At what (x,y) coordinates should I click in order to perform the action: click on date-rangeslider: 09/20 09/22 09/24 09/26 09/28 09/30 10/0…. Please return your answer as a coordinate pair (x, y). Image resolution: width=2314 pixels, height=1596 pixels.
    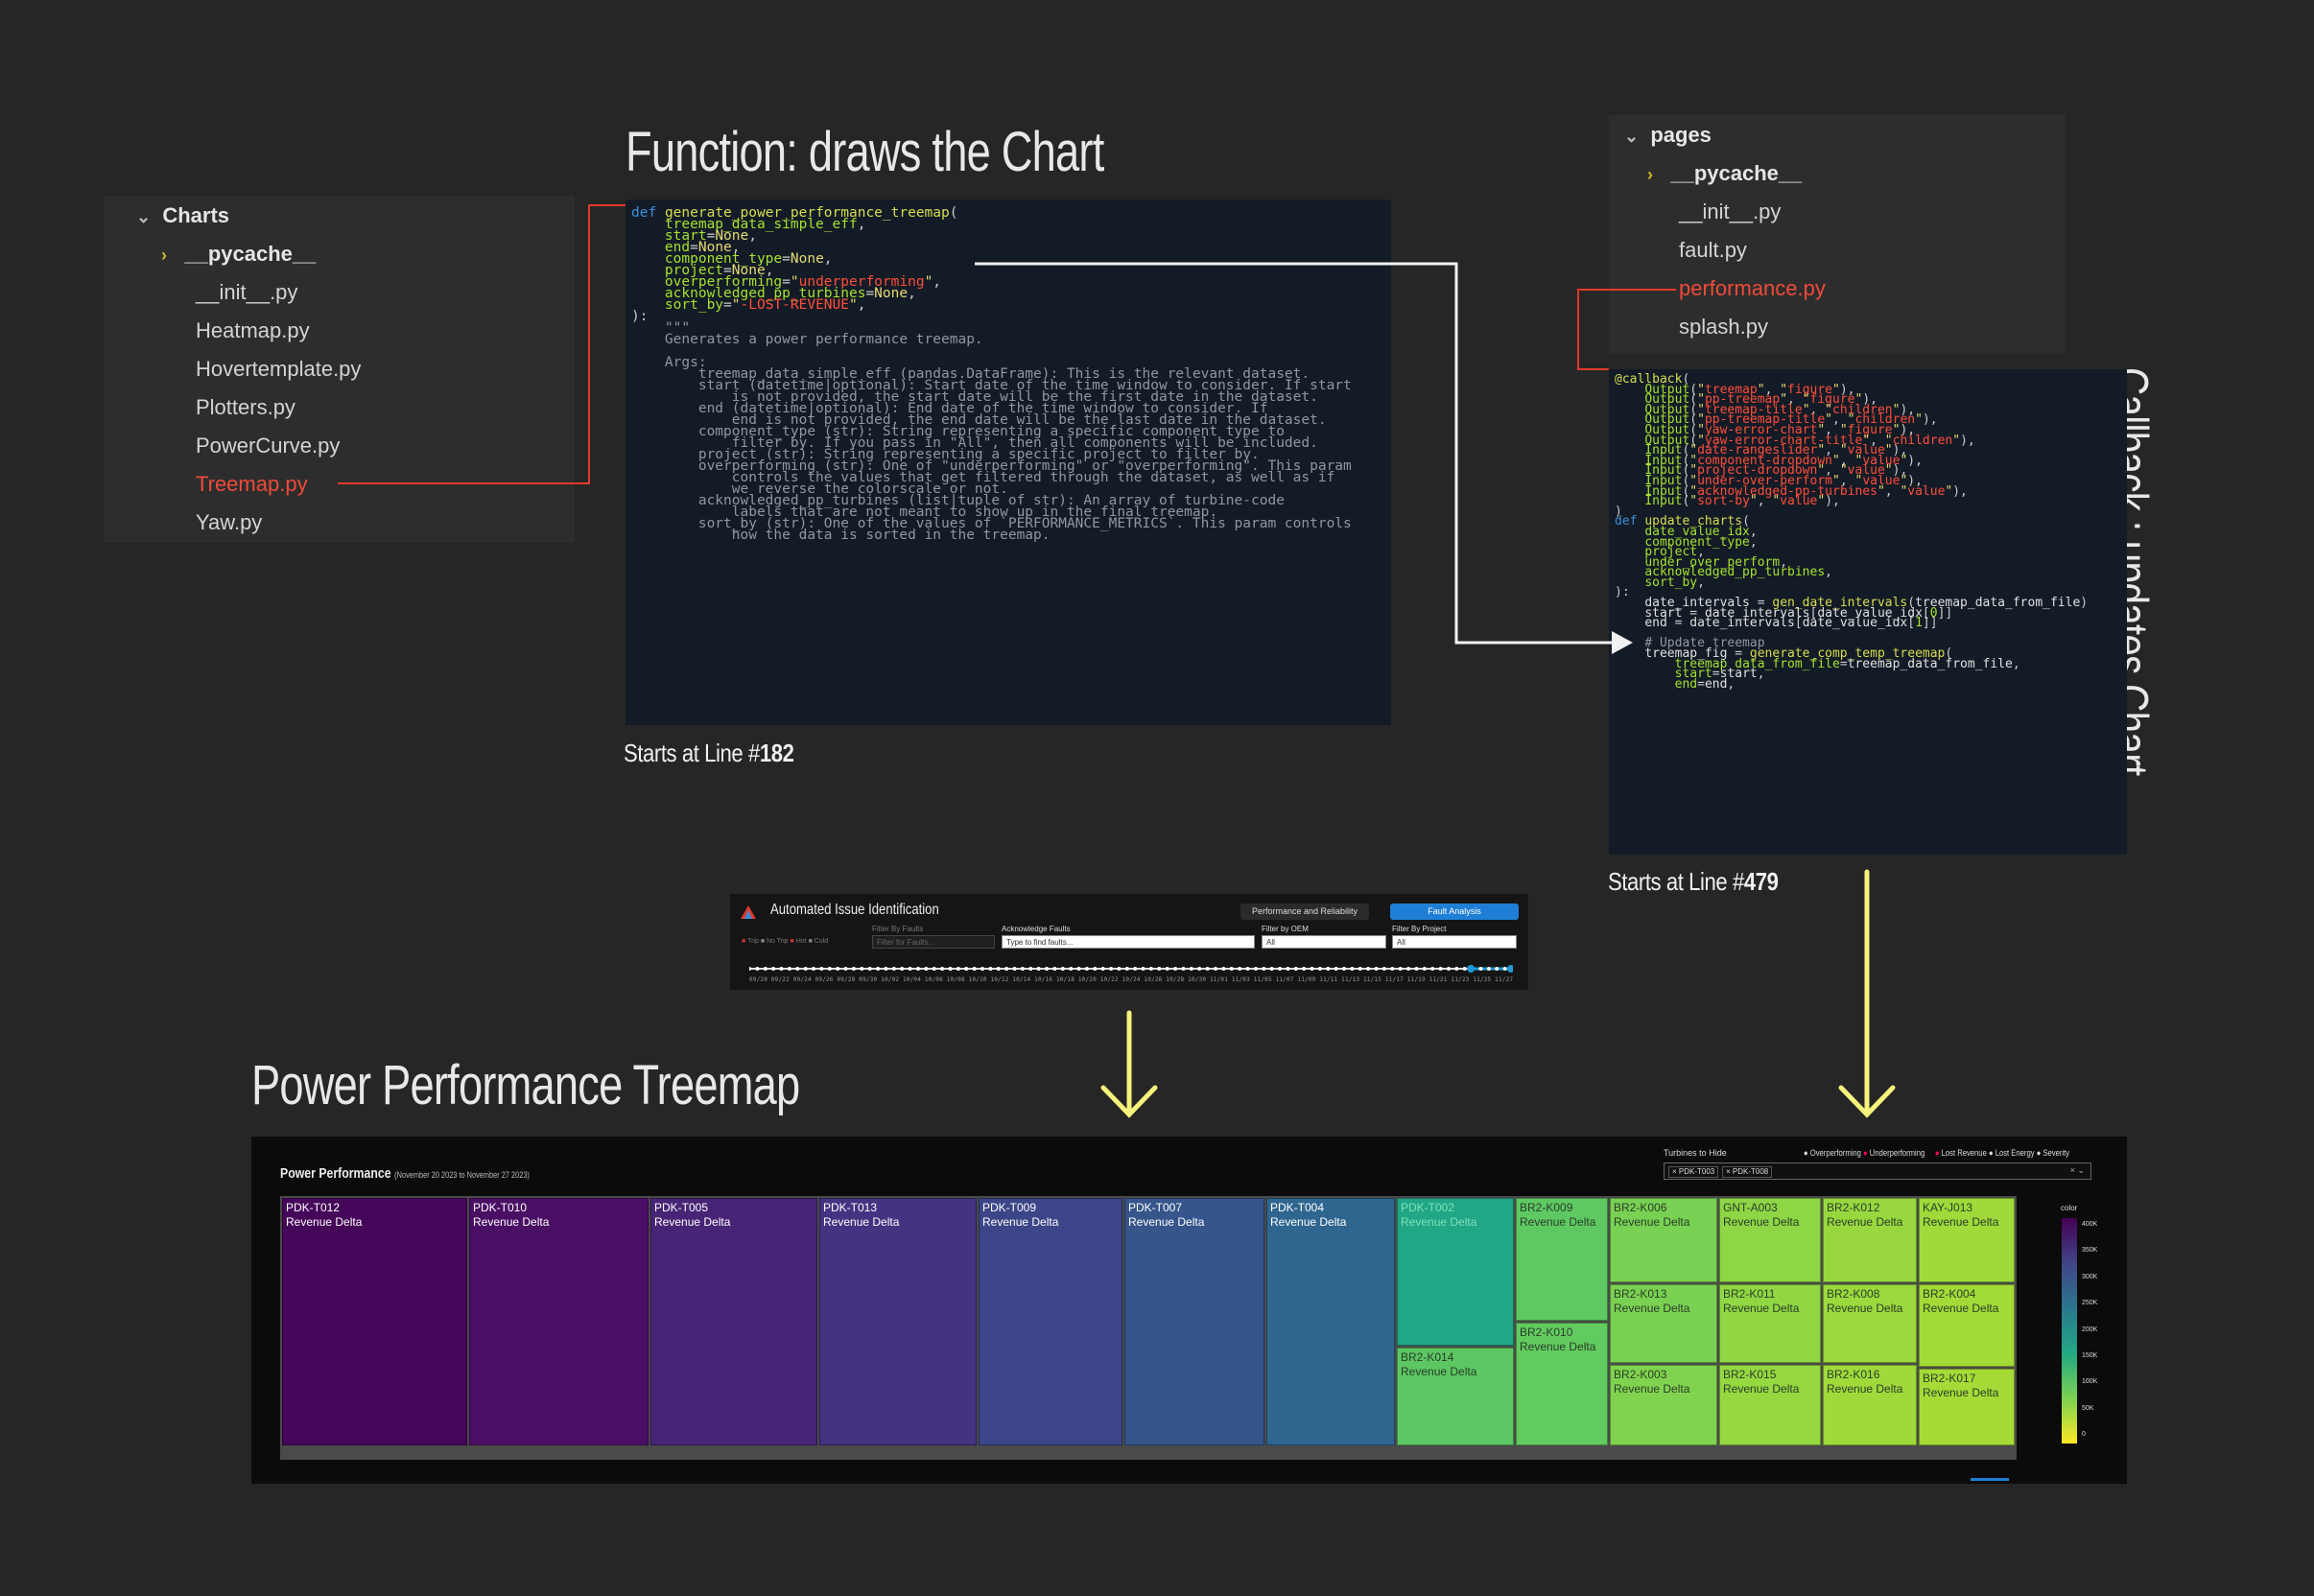
    Looking at the image, I should click on (1131, 973).